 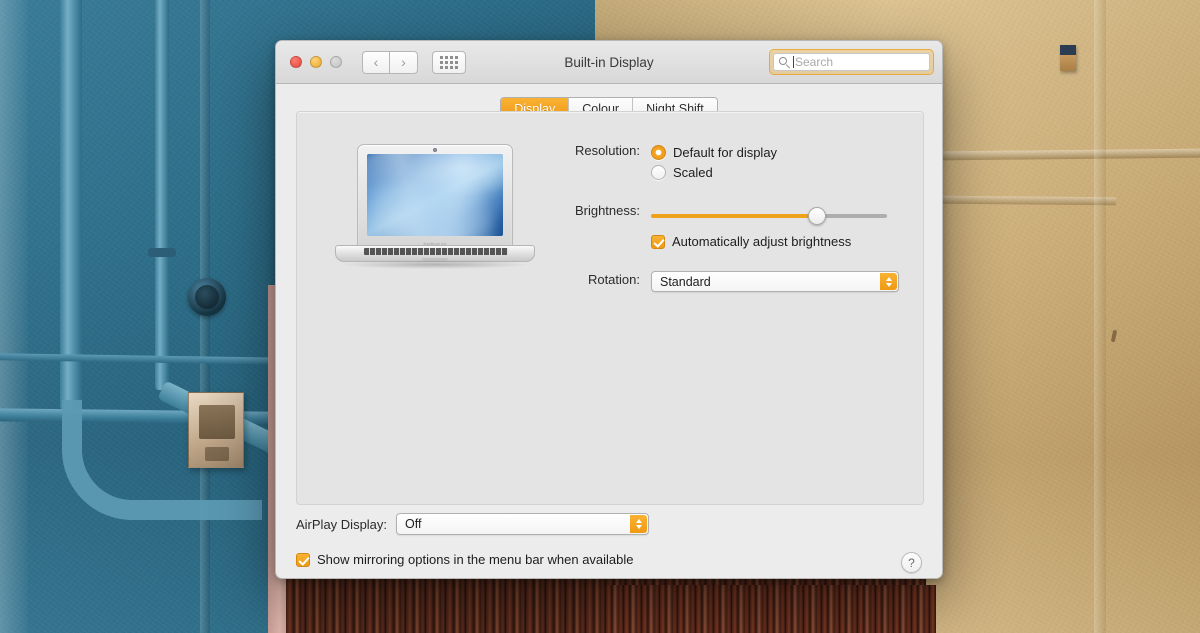 I want to click on macbook-illustration: MacBook Air, so click(x=435, y=206).